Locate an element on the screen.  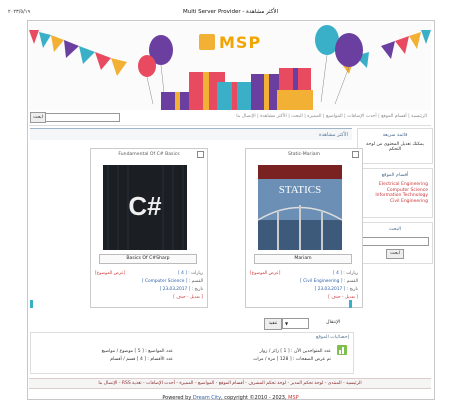
category-link: Civil Engineering is located at coordinates (393, 202).